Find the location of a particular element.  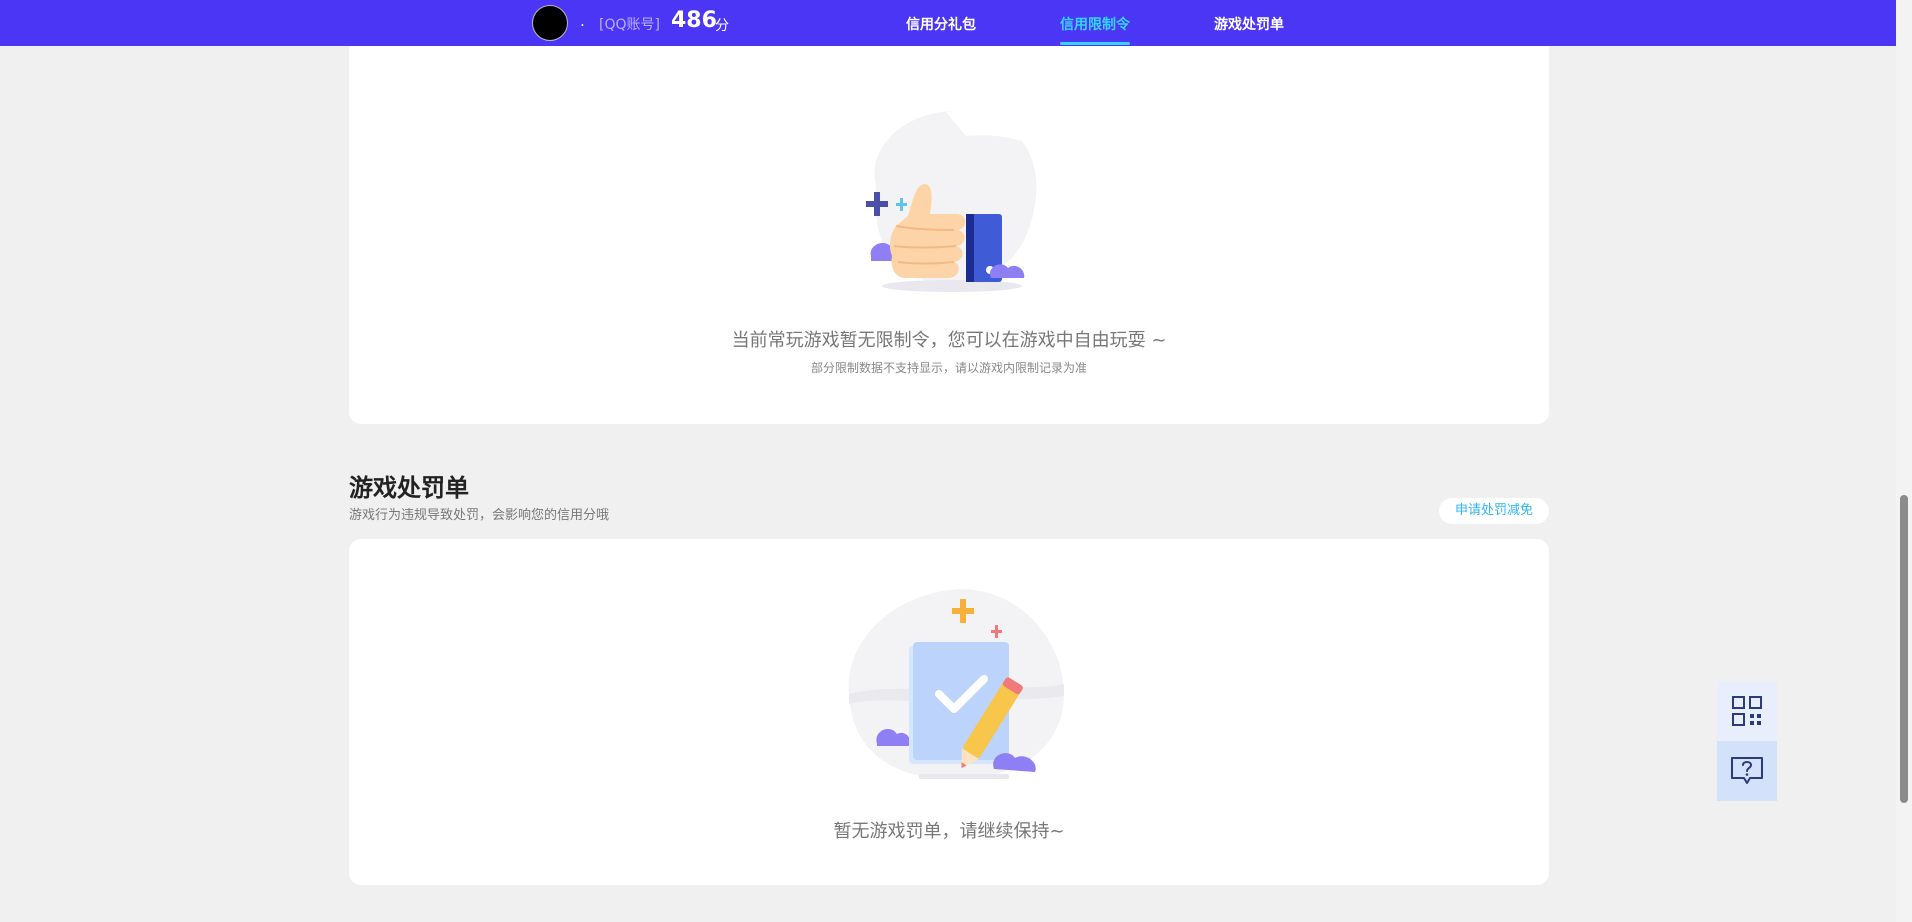

top-header: . [QQ账号] 486 分 信用分礼包 信用限制令 游戏处罚单 is located at coordinates (948, 23).